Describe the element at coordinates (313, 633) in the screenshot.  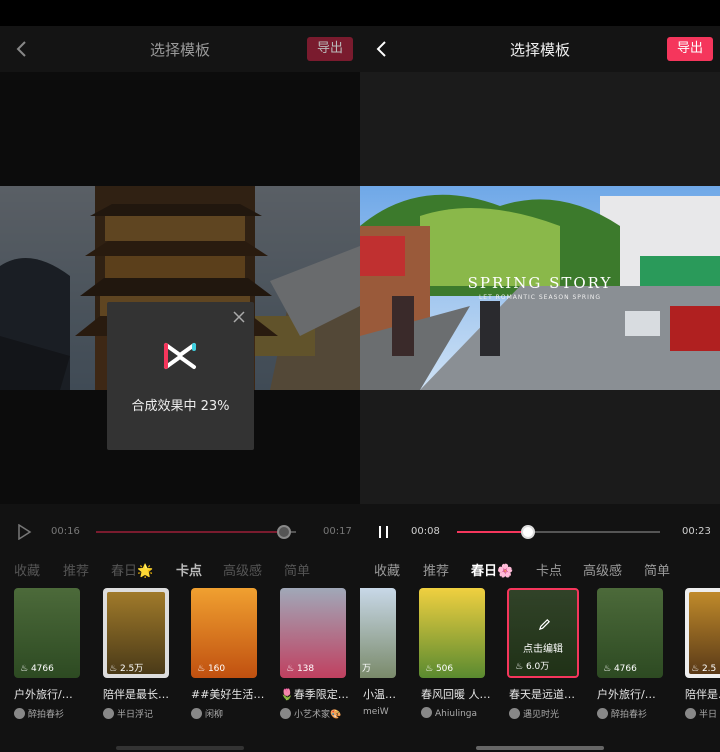
I see `template-card: ♨ 138` at that location.